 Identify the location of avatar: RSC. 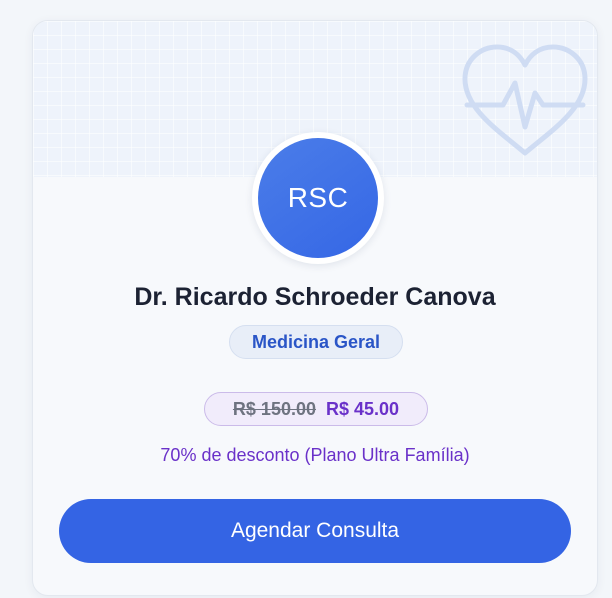
(318, 198).